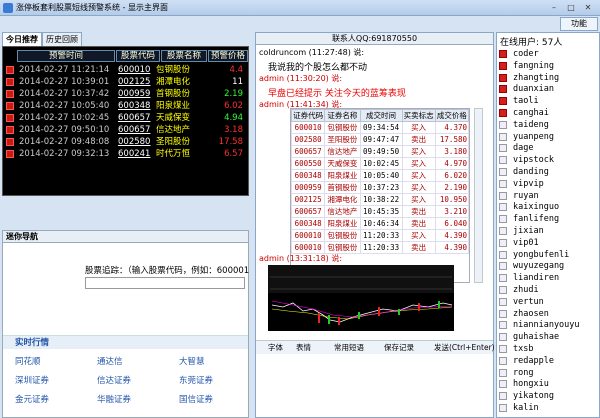 Image resolution: width=600 pixels, height=418 pixels. What do you see at coordinates (548, 207) in the screenshot?
I see `user-item: kaixinguo` at bounding box center [548, 207].